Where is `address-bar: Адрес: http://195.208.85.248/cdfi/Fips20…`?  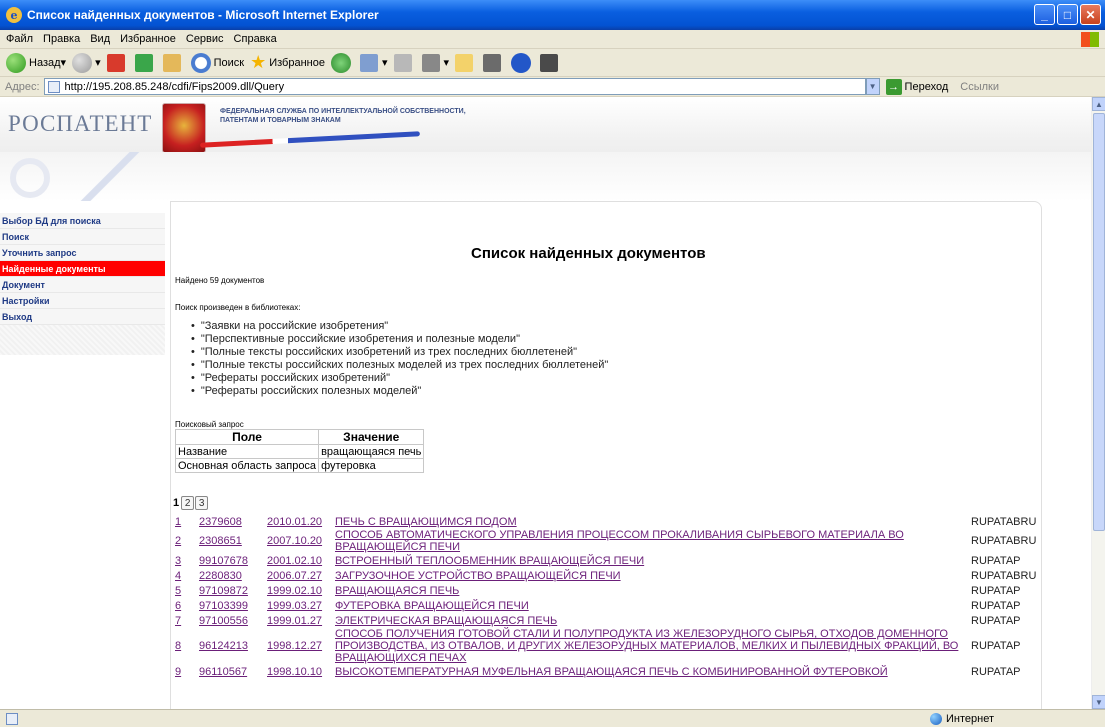 address-bar: Адрес: http://195.208.85.248/cdfi/Fips20… is located at coordinates (552, 87).